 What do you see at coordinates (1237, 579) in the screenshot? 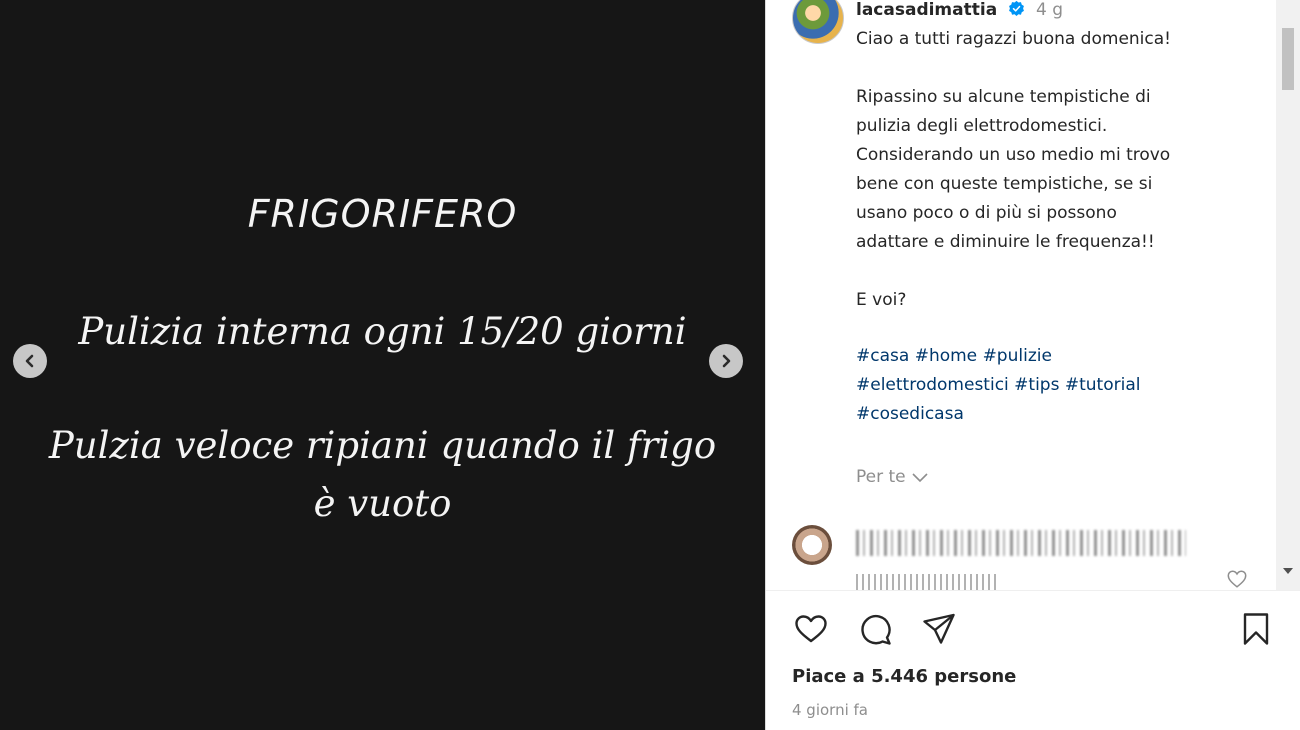
I see `comment-heart-icon` at bounding box center [1237, 579].